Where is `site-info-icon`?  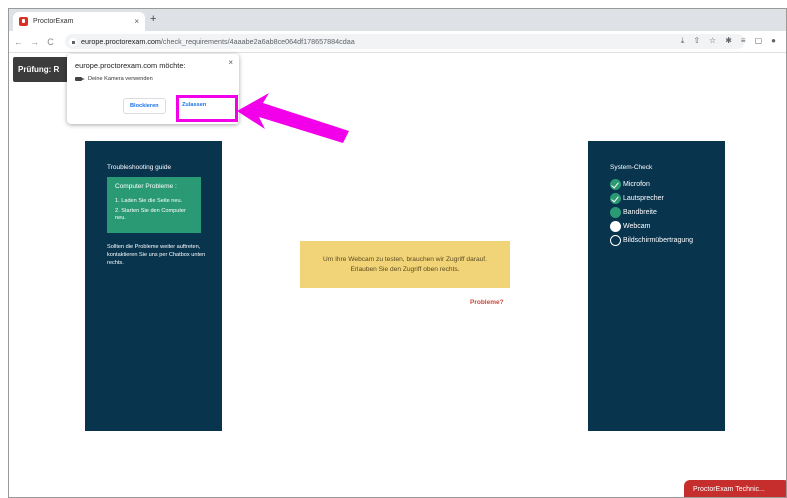
site-info-icon is located at coordinates (73, 41).